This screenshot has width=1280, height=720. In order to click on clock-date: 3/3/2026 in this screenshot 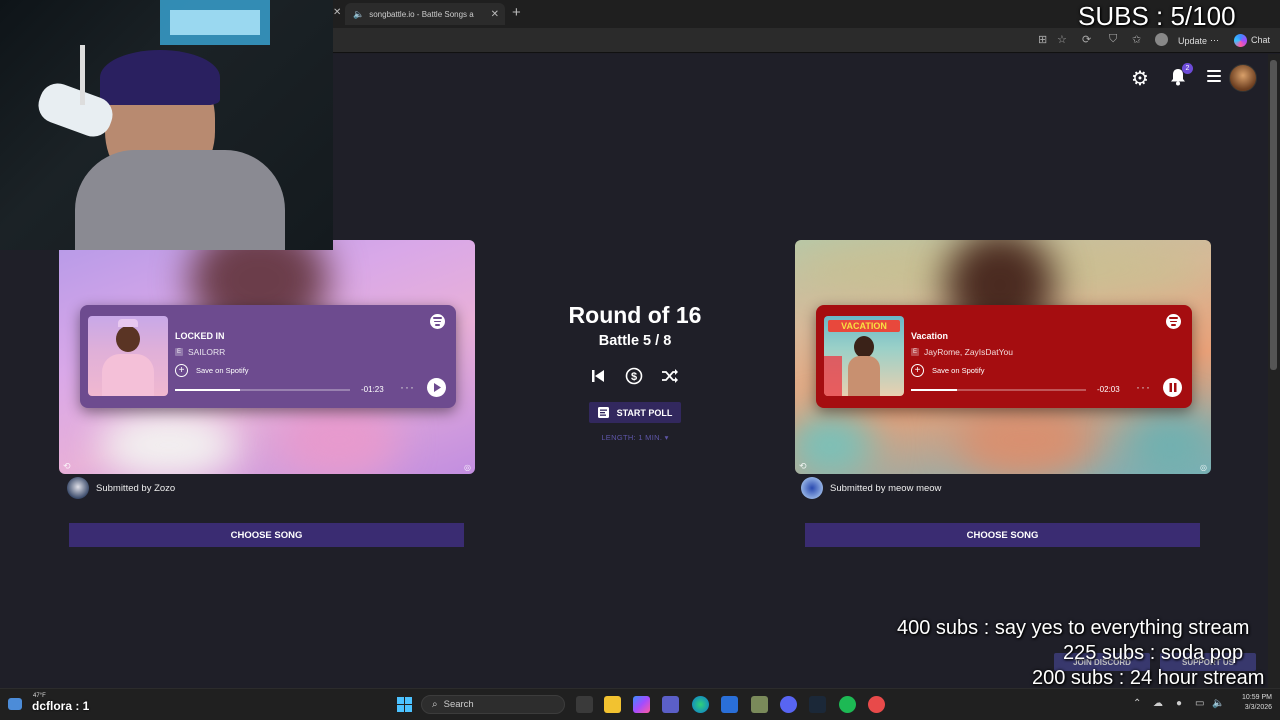, I will do `click(1258, 707)`.